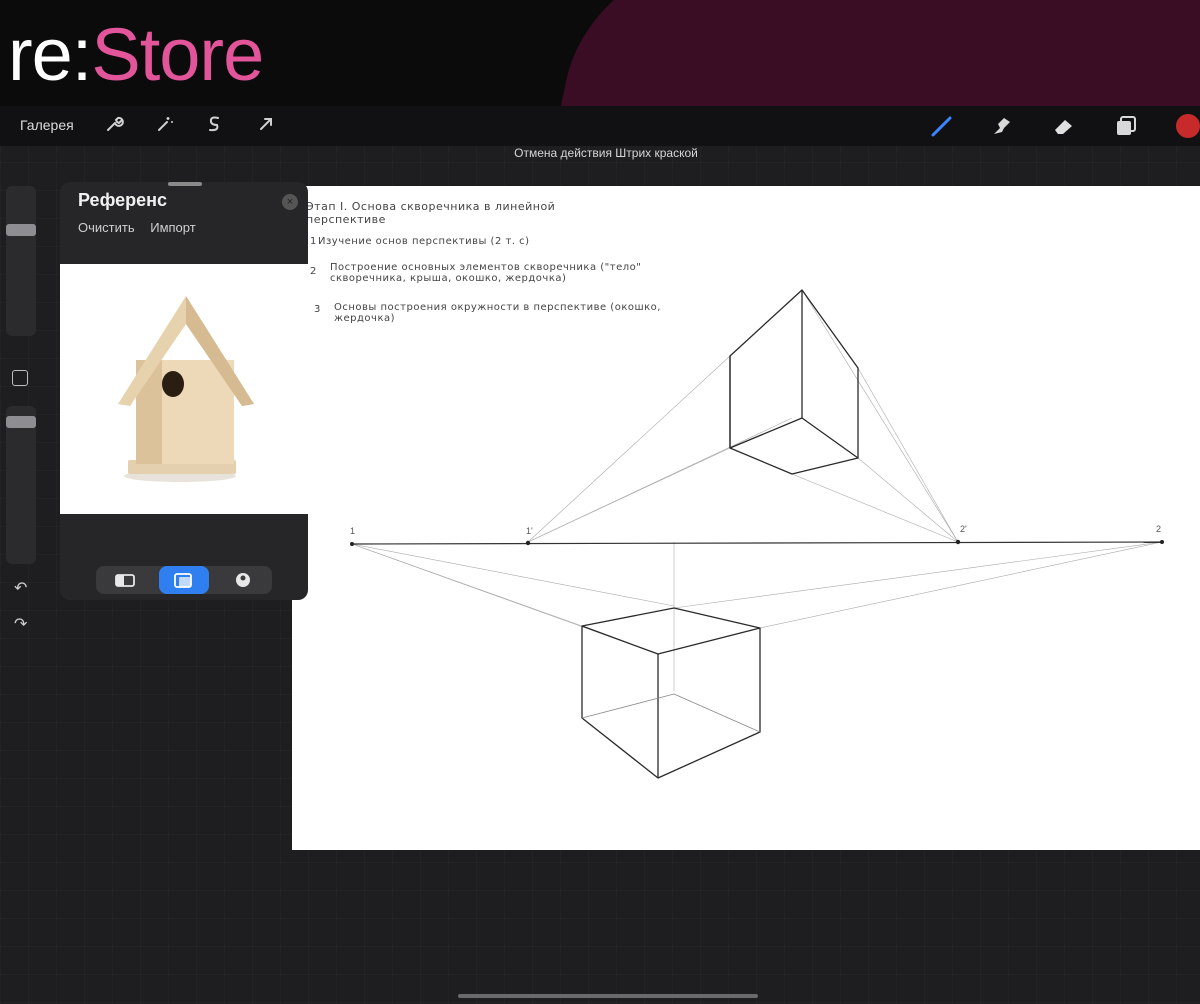  What do you see at coordinates (1126, 126) in the screenshot?
I see `layers-icon` at bounding box center [1126, 126].